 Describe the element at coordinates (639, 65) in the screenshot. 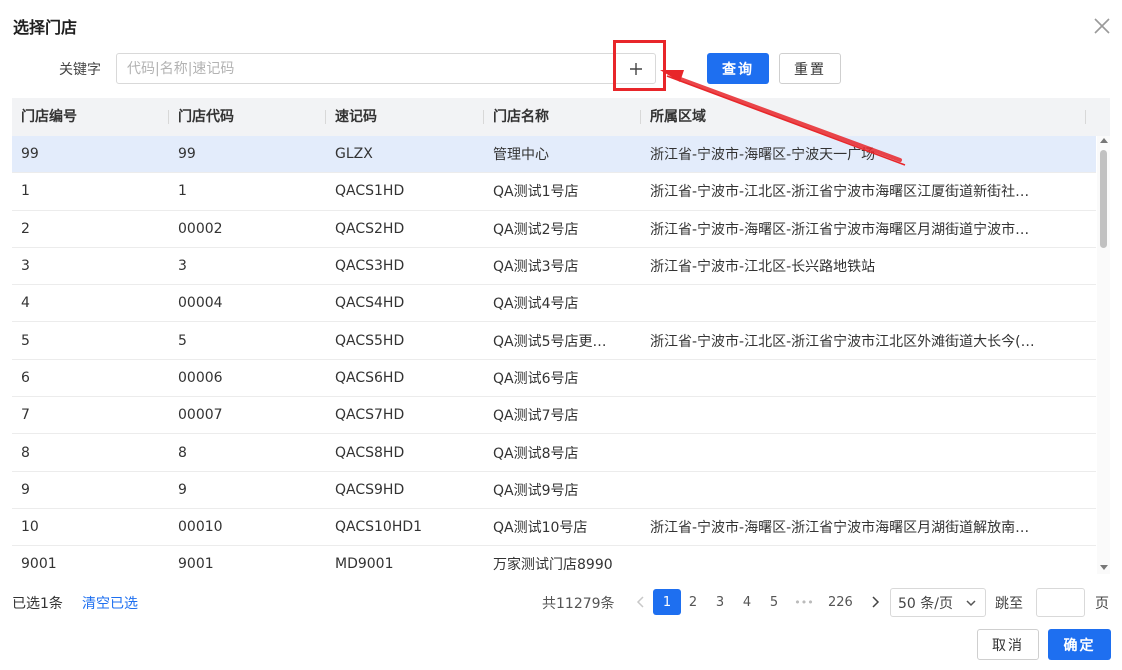

I see `annotation-highlight-box` at that location.